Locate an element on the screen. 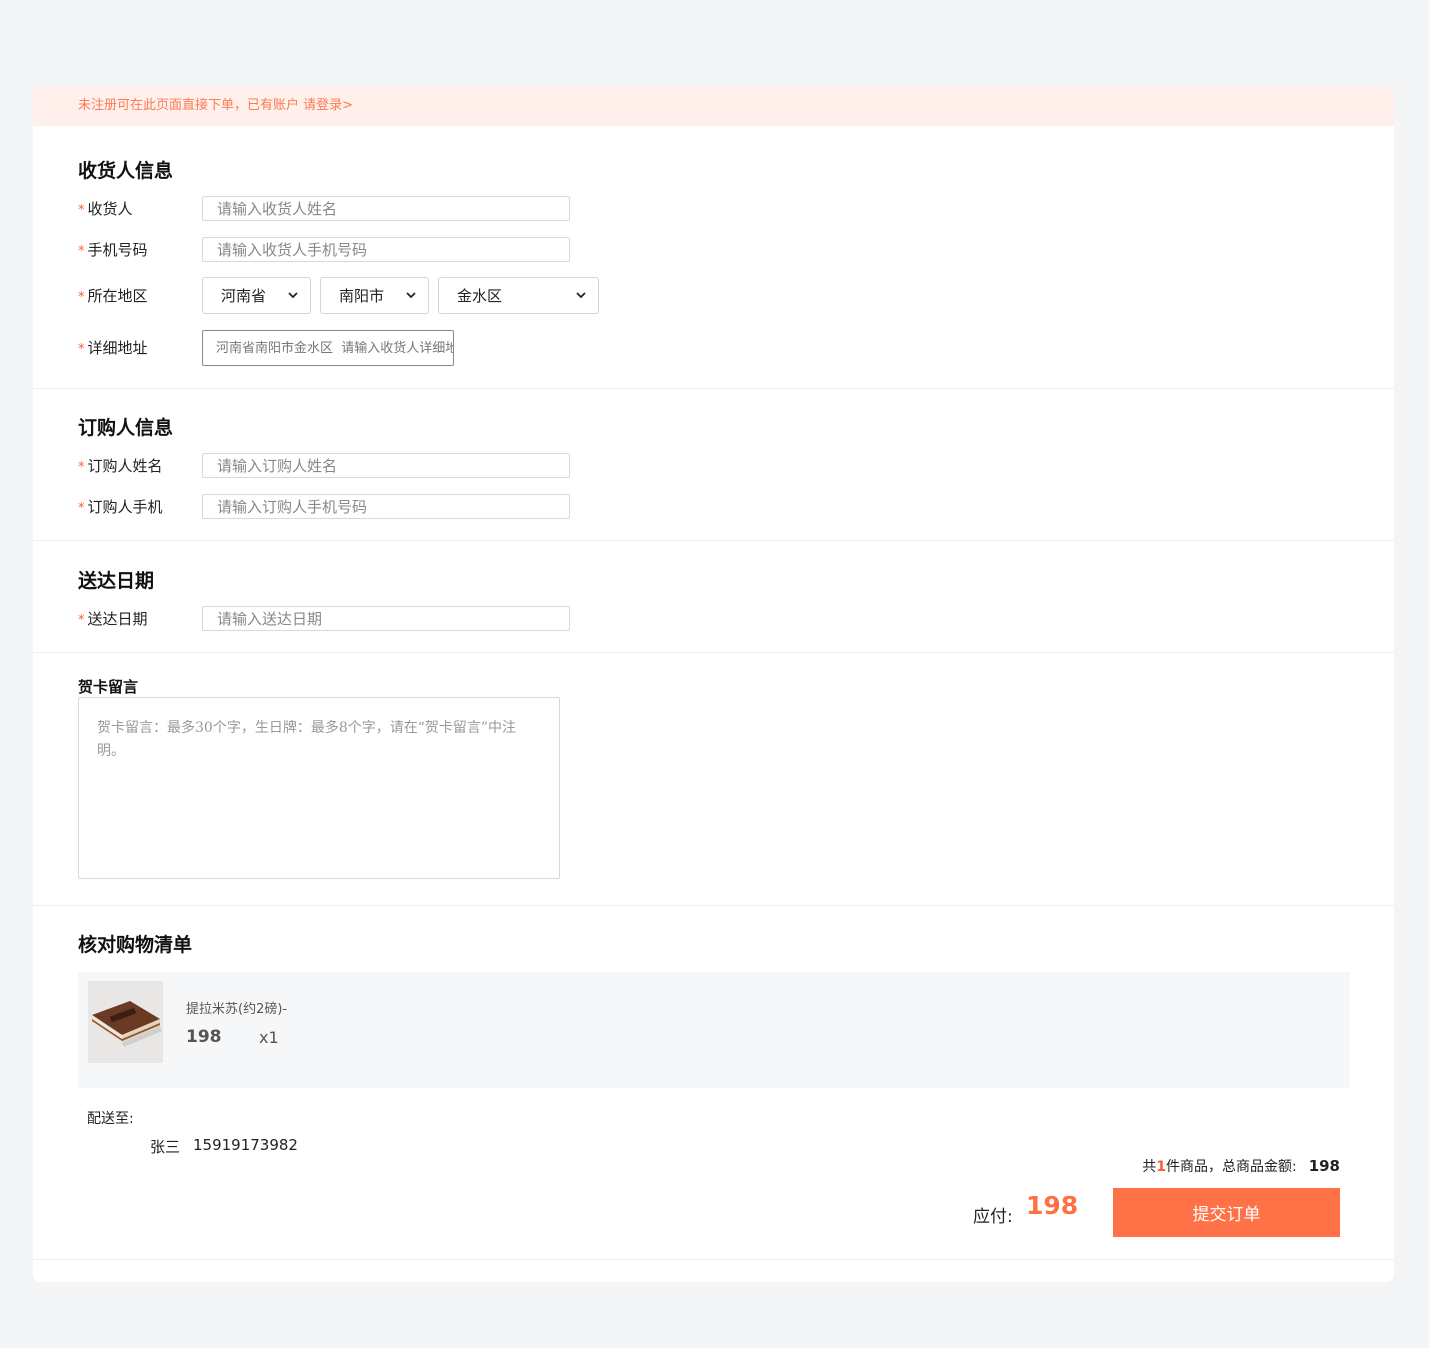 This screenshot has height=1348, width=1429. buyer-section-title: 订购人信息 is located at coordinates (126, 428).